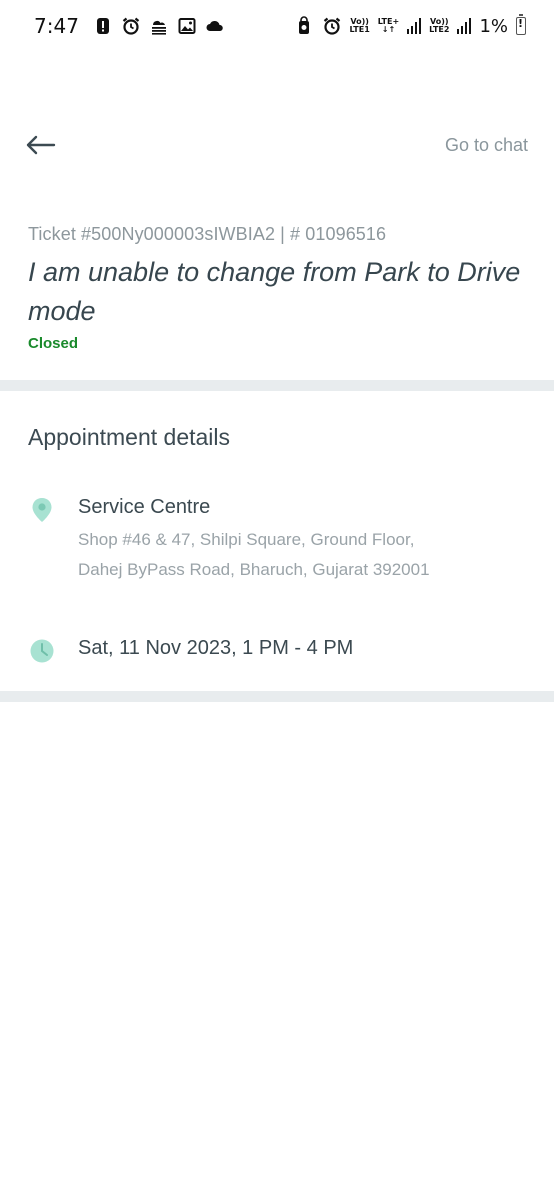  What do you see at coordinates (359, 29) in the screenshot?
I see `sim1-network: LTE1` at bounding box center [359, 29].